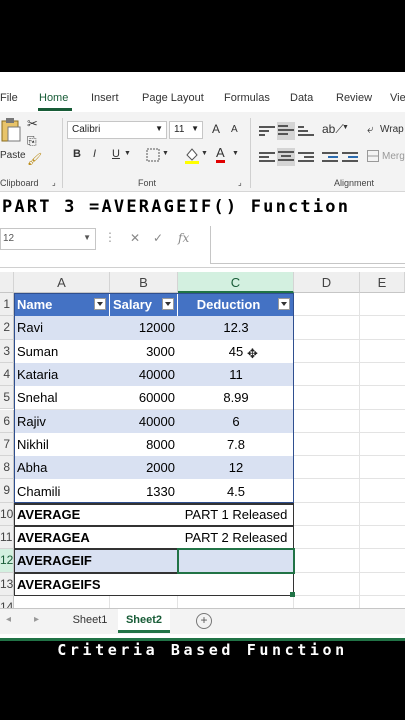 Image resolution: width=405 pixels, height=720 pixels. Describe the element at coordinates (286, 157) in the screenshot. I see `align-center-icon` at that location.